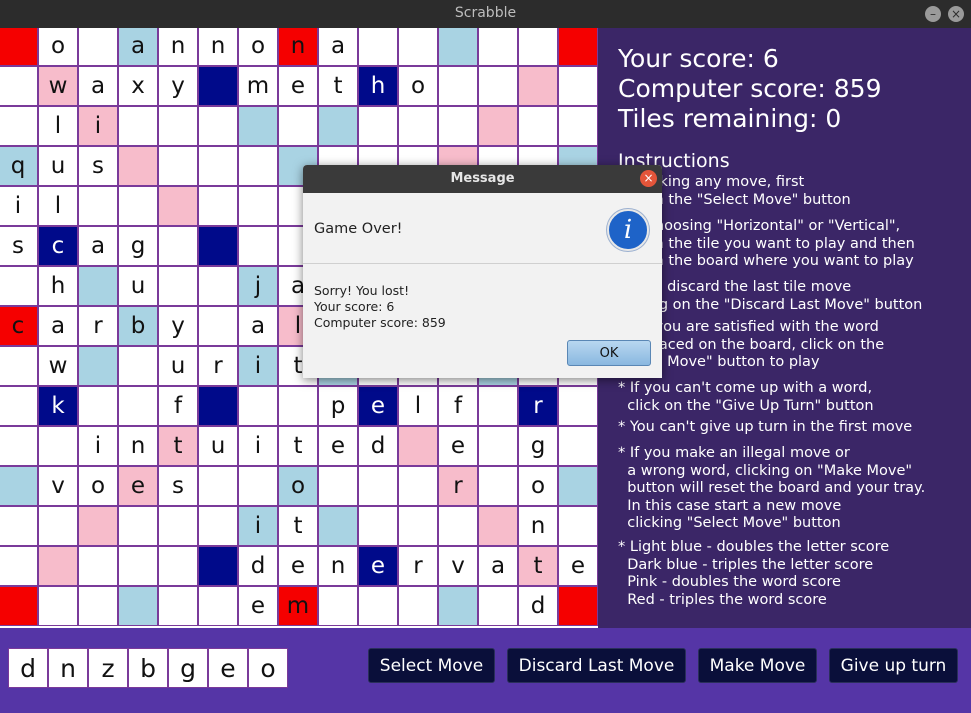  Describe the element at coordinates (458, 566) in the screenshot. I see `board-cell: v` at that location.